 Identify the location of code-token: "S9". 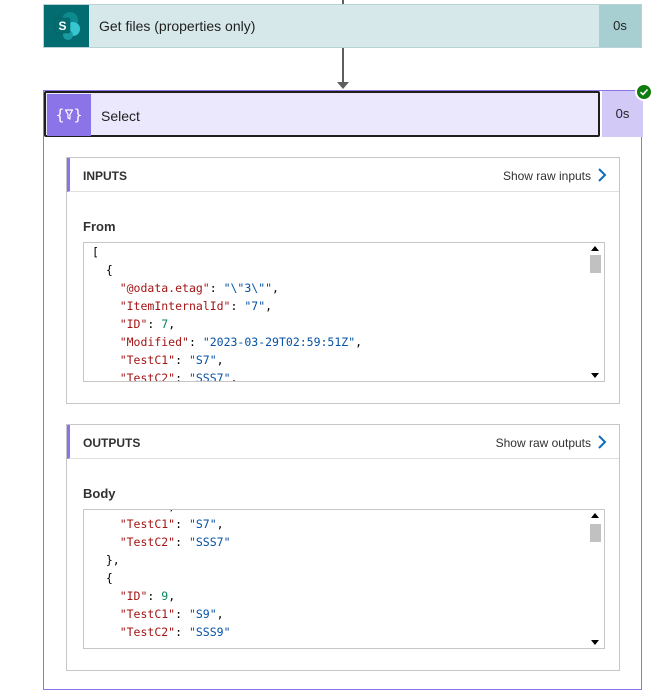
(202, 614).